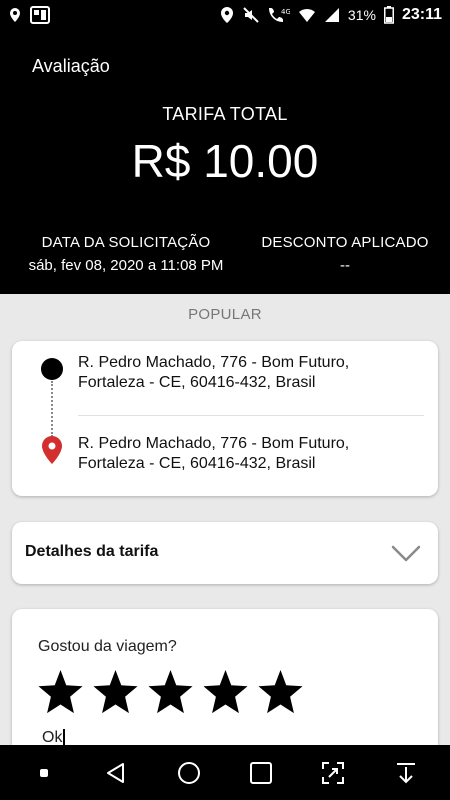 This screenshot has width=450, height=800. Describe the element at coordinates (345, 254) in the screenshot. I see `discount-block: DESCONTO APLICADO --` at that location.